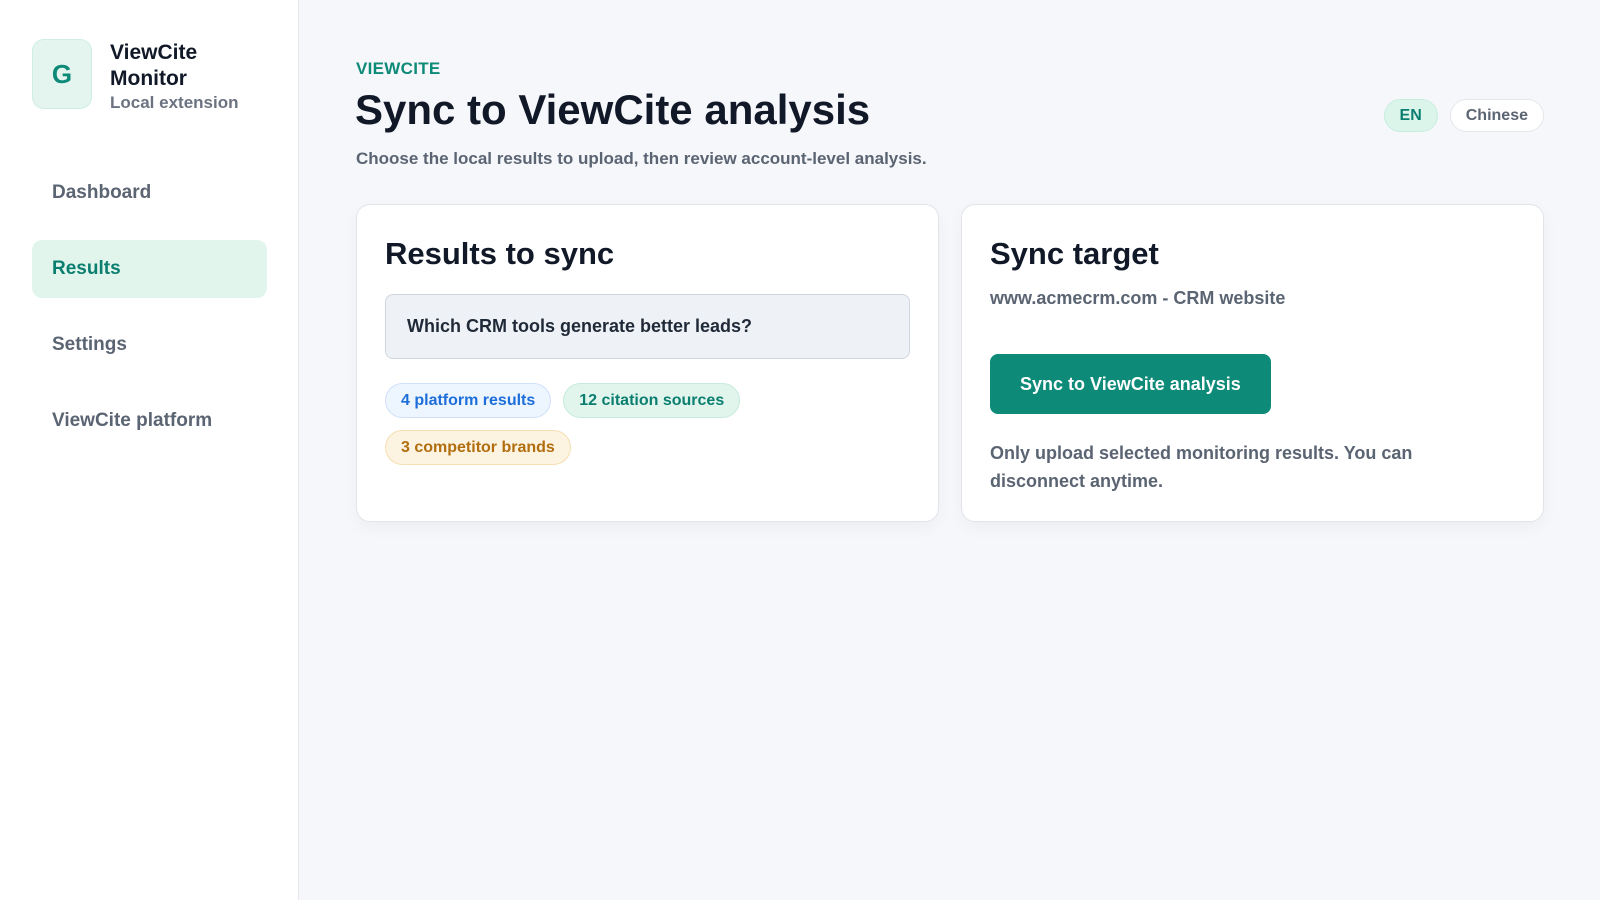 The height and width of the screenshot is (900, 1600). Describe the element at coordinates (647, 326) in the screenshot. I see `query-box: Which CRM tools generate better leads?` at that location.